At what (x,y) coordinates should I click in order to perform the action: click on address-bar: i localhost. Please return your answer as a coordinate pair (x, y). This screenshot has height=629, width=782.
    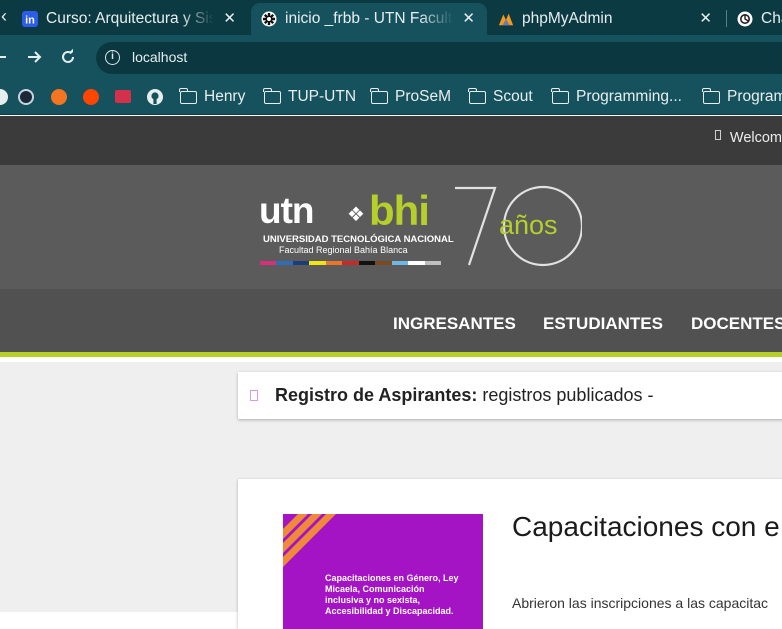
    Looking at the image, I should click on (439, 58).